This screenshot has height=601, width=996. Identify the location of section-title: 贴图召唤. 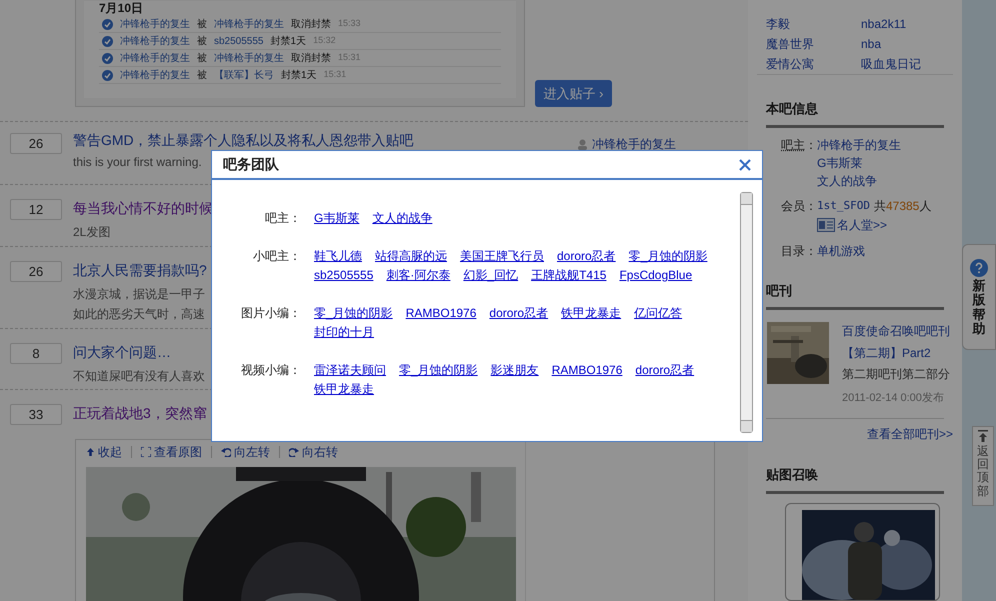
(792, 474).